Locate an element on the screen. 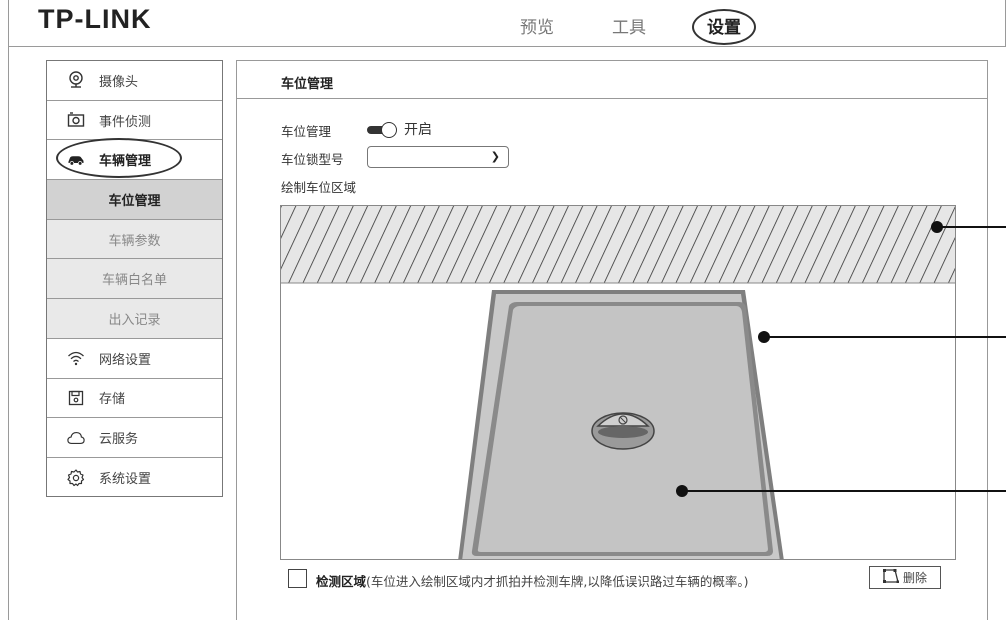 The width and height of the screenshot is (1006, 620). toggle-state-text: 开启 is located at coordinates (418, 130).